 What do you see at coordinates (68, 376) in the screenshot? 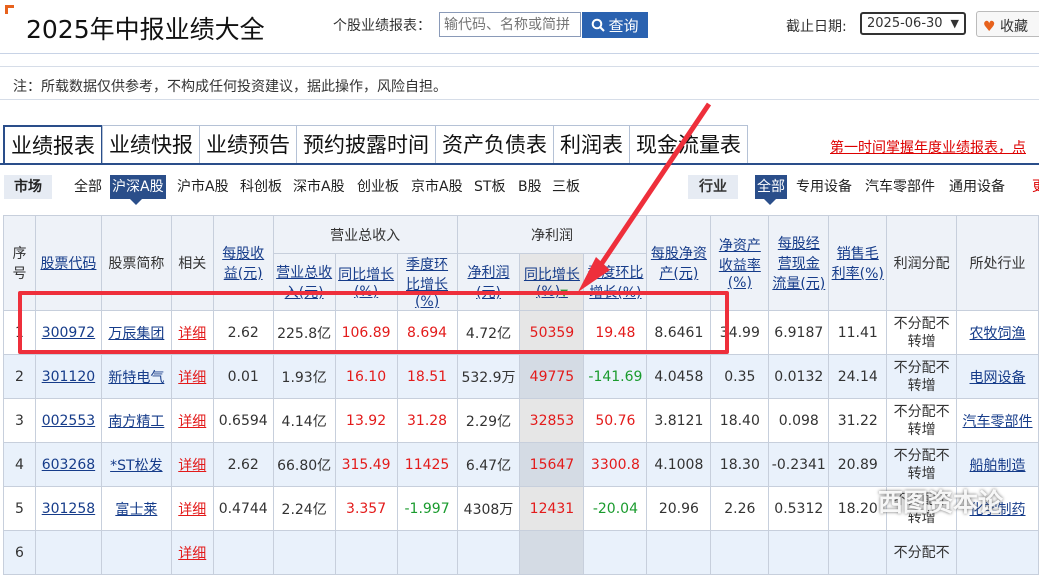
I see `cell-code: 301120` at bounding box center [68, 376].